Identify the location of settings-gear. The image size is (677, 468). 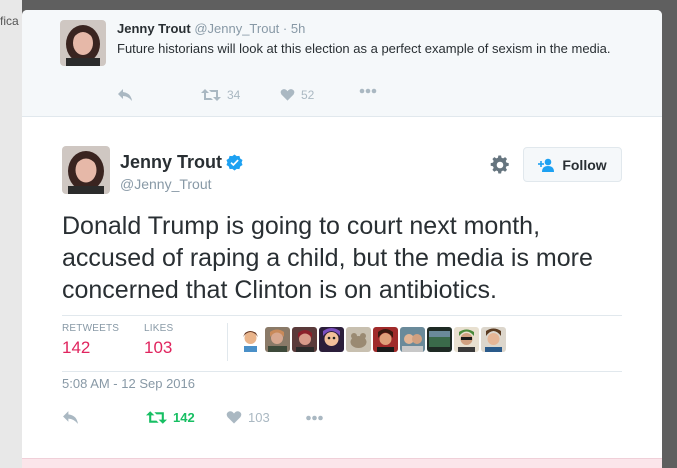
(500, 167).